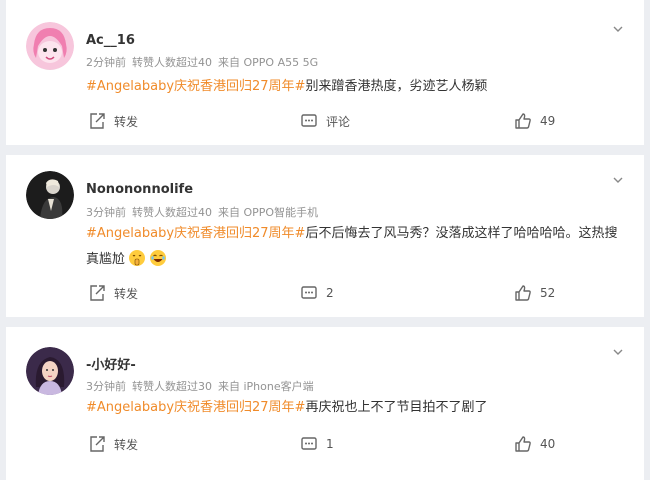 Image resolution: width=650 pixels, height=480 pixels. What do you see at coordinates (548, 444) in the screenshot?
I see `like-count: 40` at bounding box center [548, 444].